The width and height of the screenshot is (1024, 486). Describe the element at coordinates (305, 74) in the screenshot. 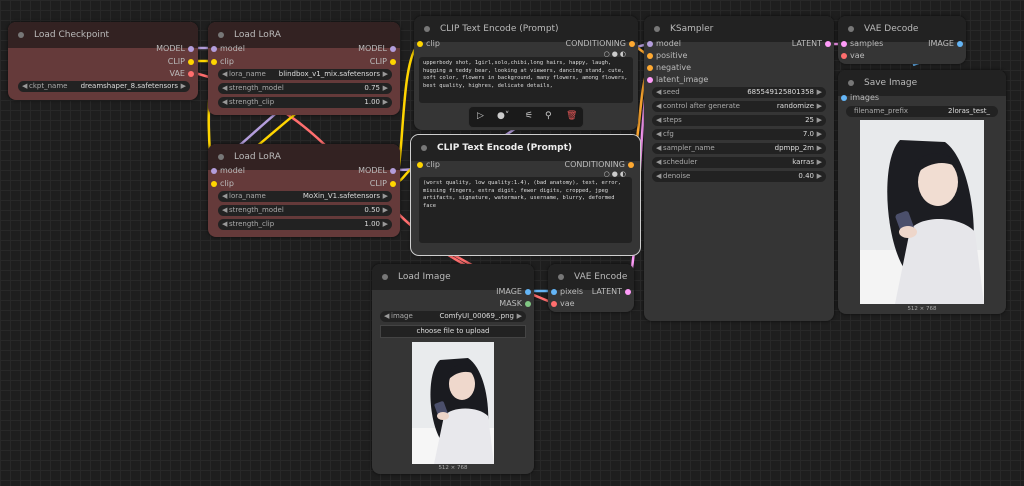

I see `lora-name-combo: ◀ lora_name blindbox_v1_mix.safetensors ▶` at that location.